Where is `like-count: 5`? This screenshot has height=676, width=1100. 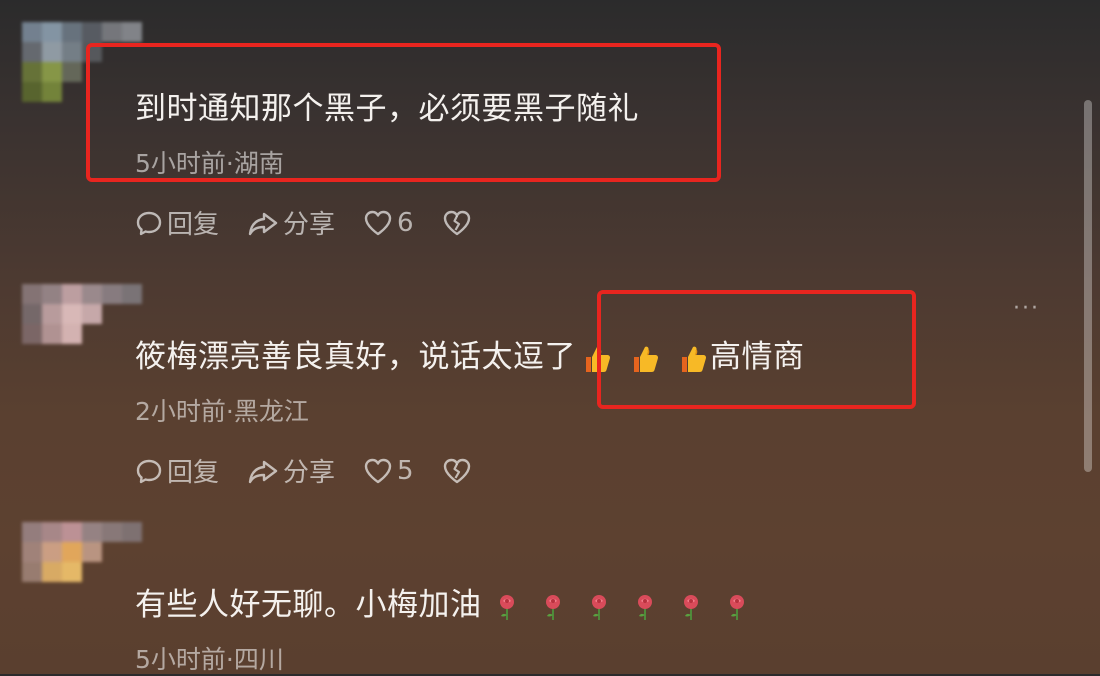 like-count: 5 is located at coordinates (405, 470).